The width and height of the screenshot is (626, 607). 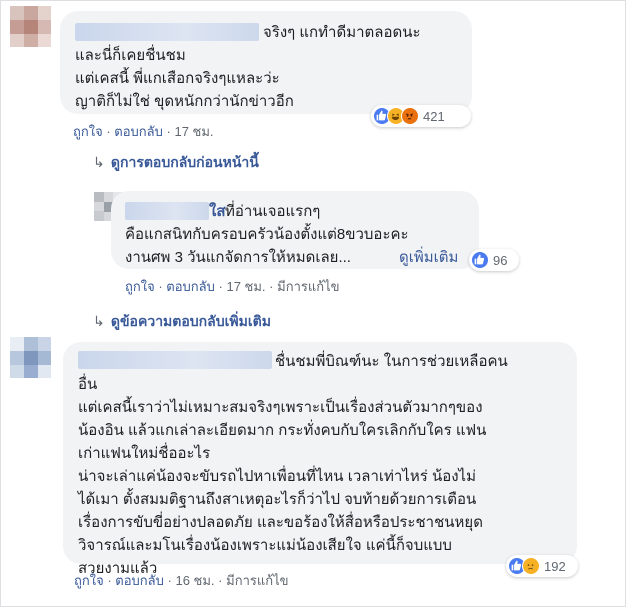 What do you see at coordinates (531, 566) in the screenshot?
I see `sad-icon` at bounding box center [531, 566].